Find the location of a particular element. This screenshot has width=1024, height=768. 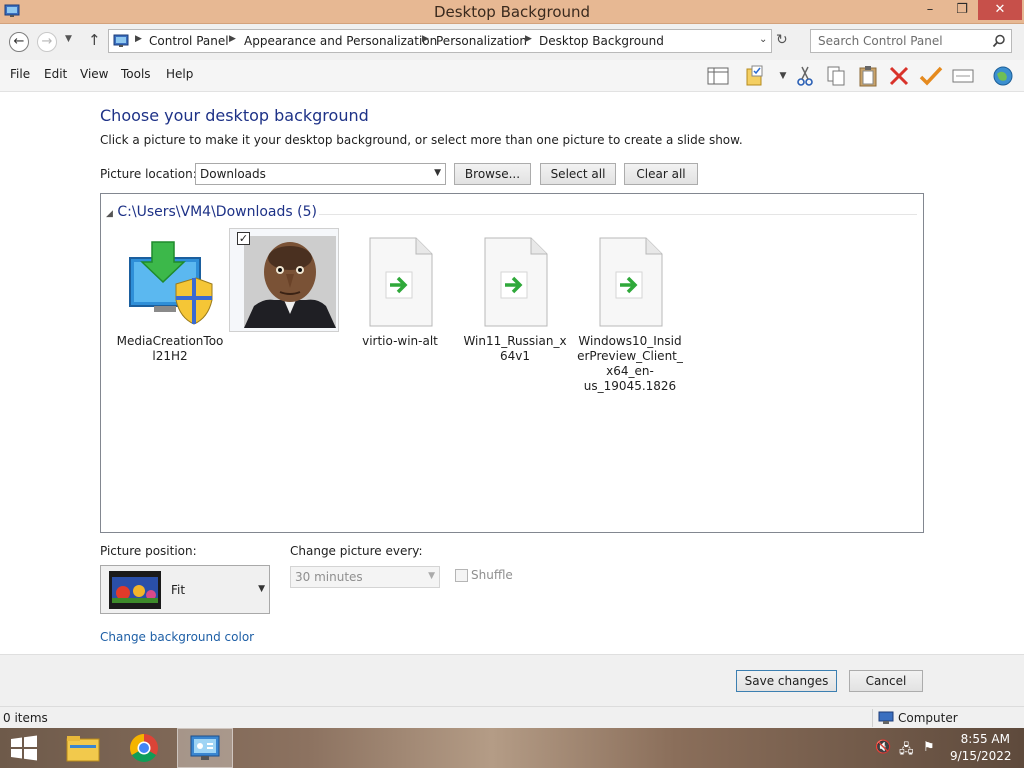

select-all-button: Select all is located at coordinates (578, 174).